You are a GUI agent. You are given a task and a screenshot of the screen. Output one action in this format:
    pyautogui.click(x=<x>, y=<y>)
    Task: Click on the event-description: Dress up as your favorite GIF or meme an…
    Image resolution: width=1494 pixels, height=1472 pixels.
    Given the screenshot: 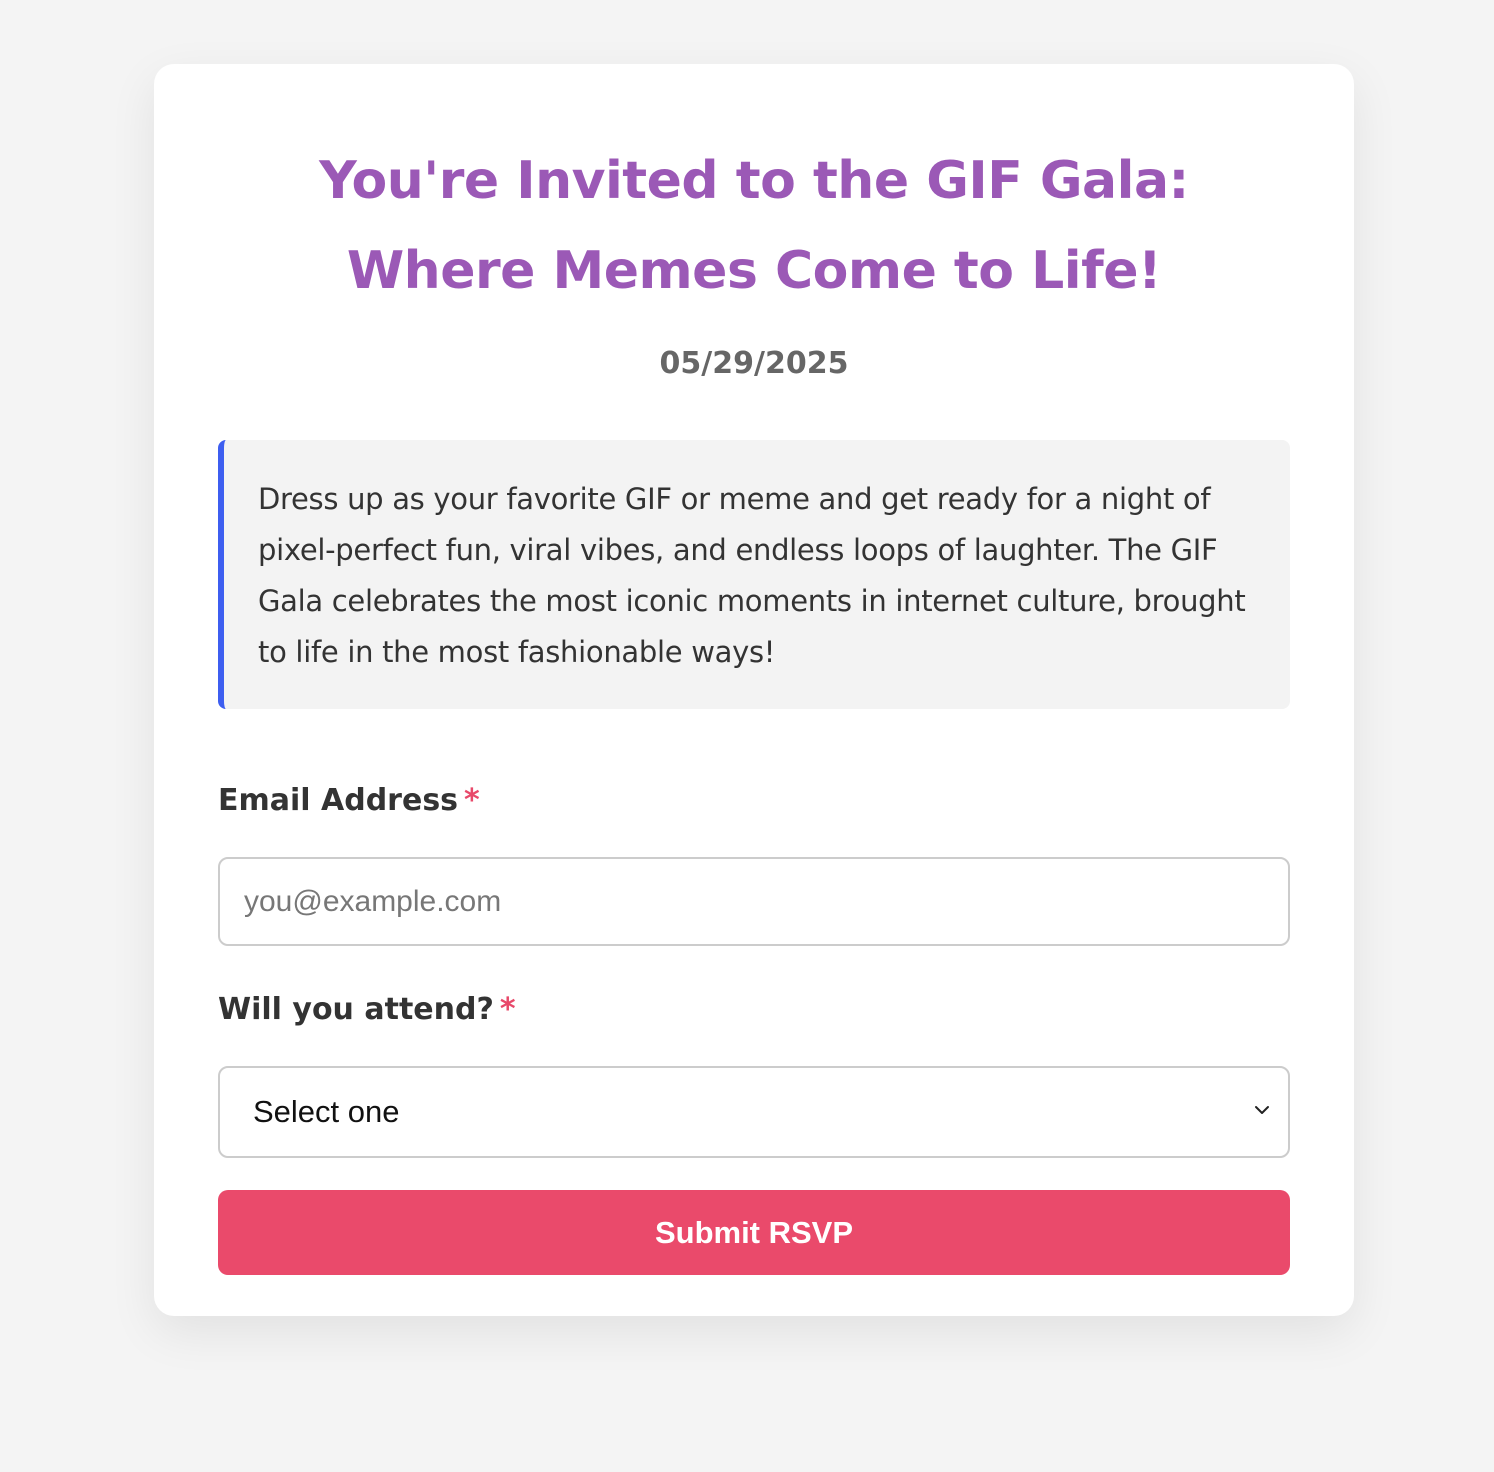 What is the action you would take?
    pyautogui.click(x=754, y=574)
    